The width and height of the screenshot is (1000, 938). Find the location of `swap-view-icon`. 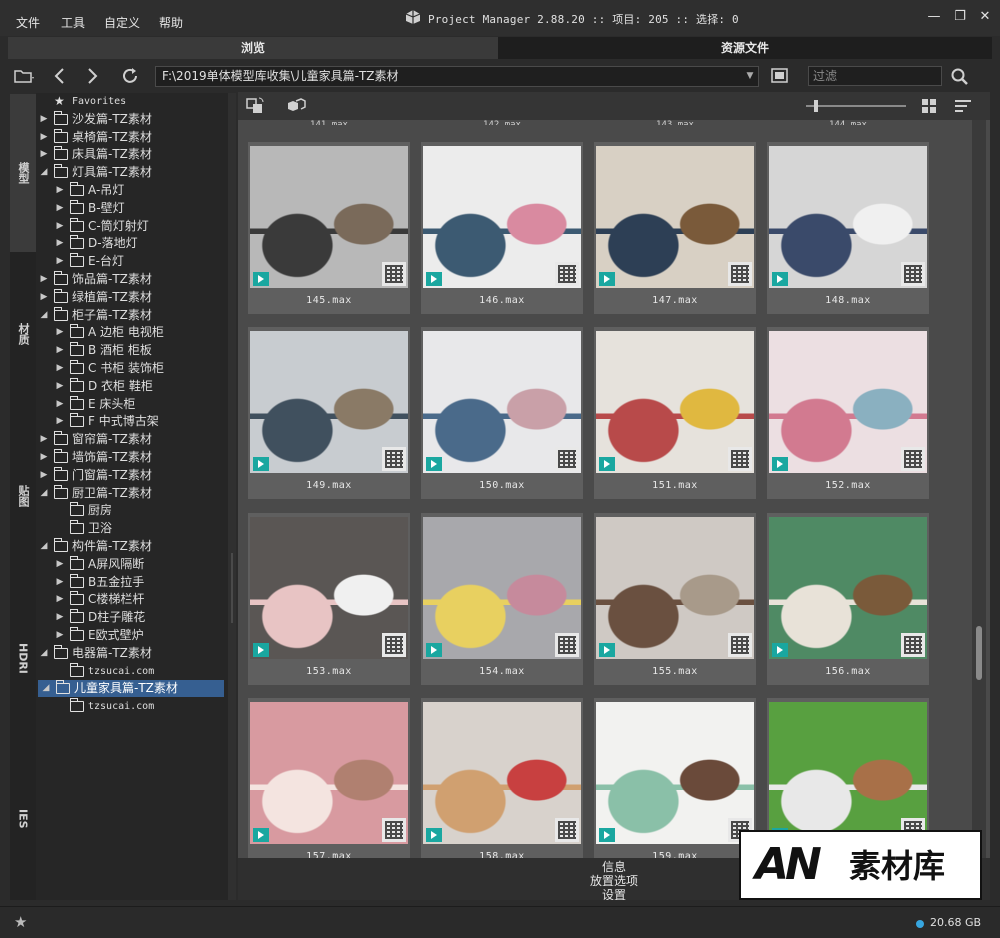

swap-view-icon is located at coordinates (256, 106).